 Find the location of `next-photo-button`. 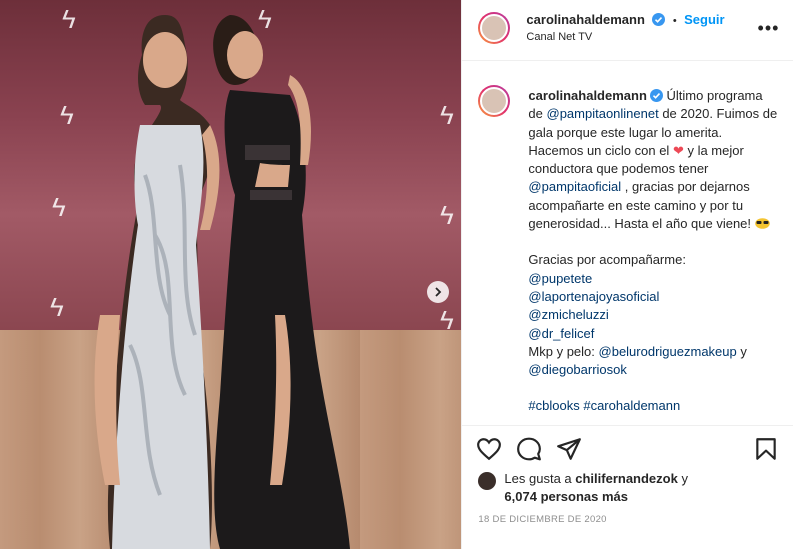

next-photo-button is located at coordinates (438, 292).